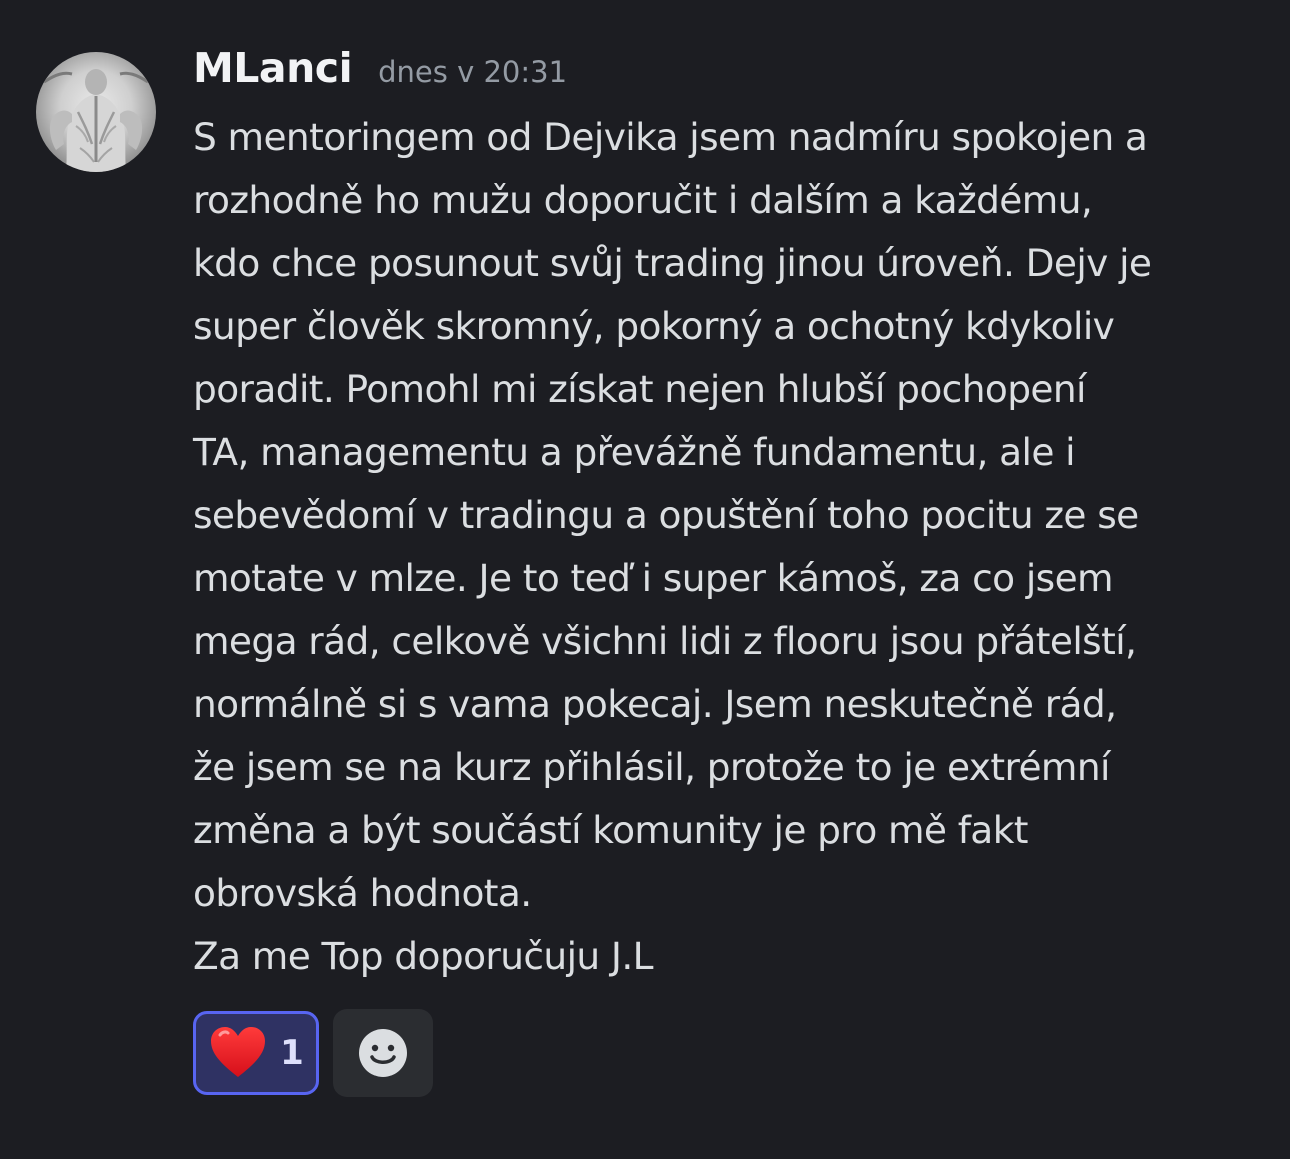  I want to click on username: MLanci, so click(273, 68).